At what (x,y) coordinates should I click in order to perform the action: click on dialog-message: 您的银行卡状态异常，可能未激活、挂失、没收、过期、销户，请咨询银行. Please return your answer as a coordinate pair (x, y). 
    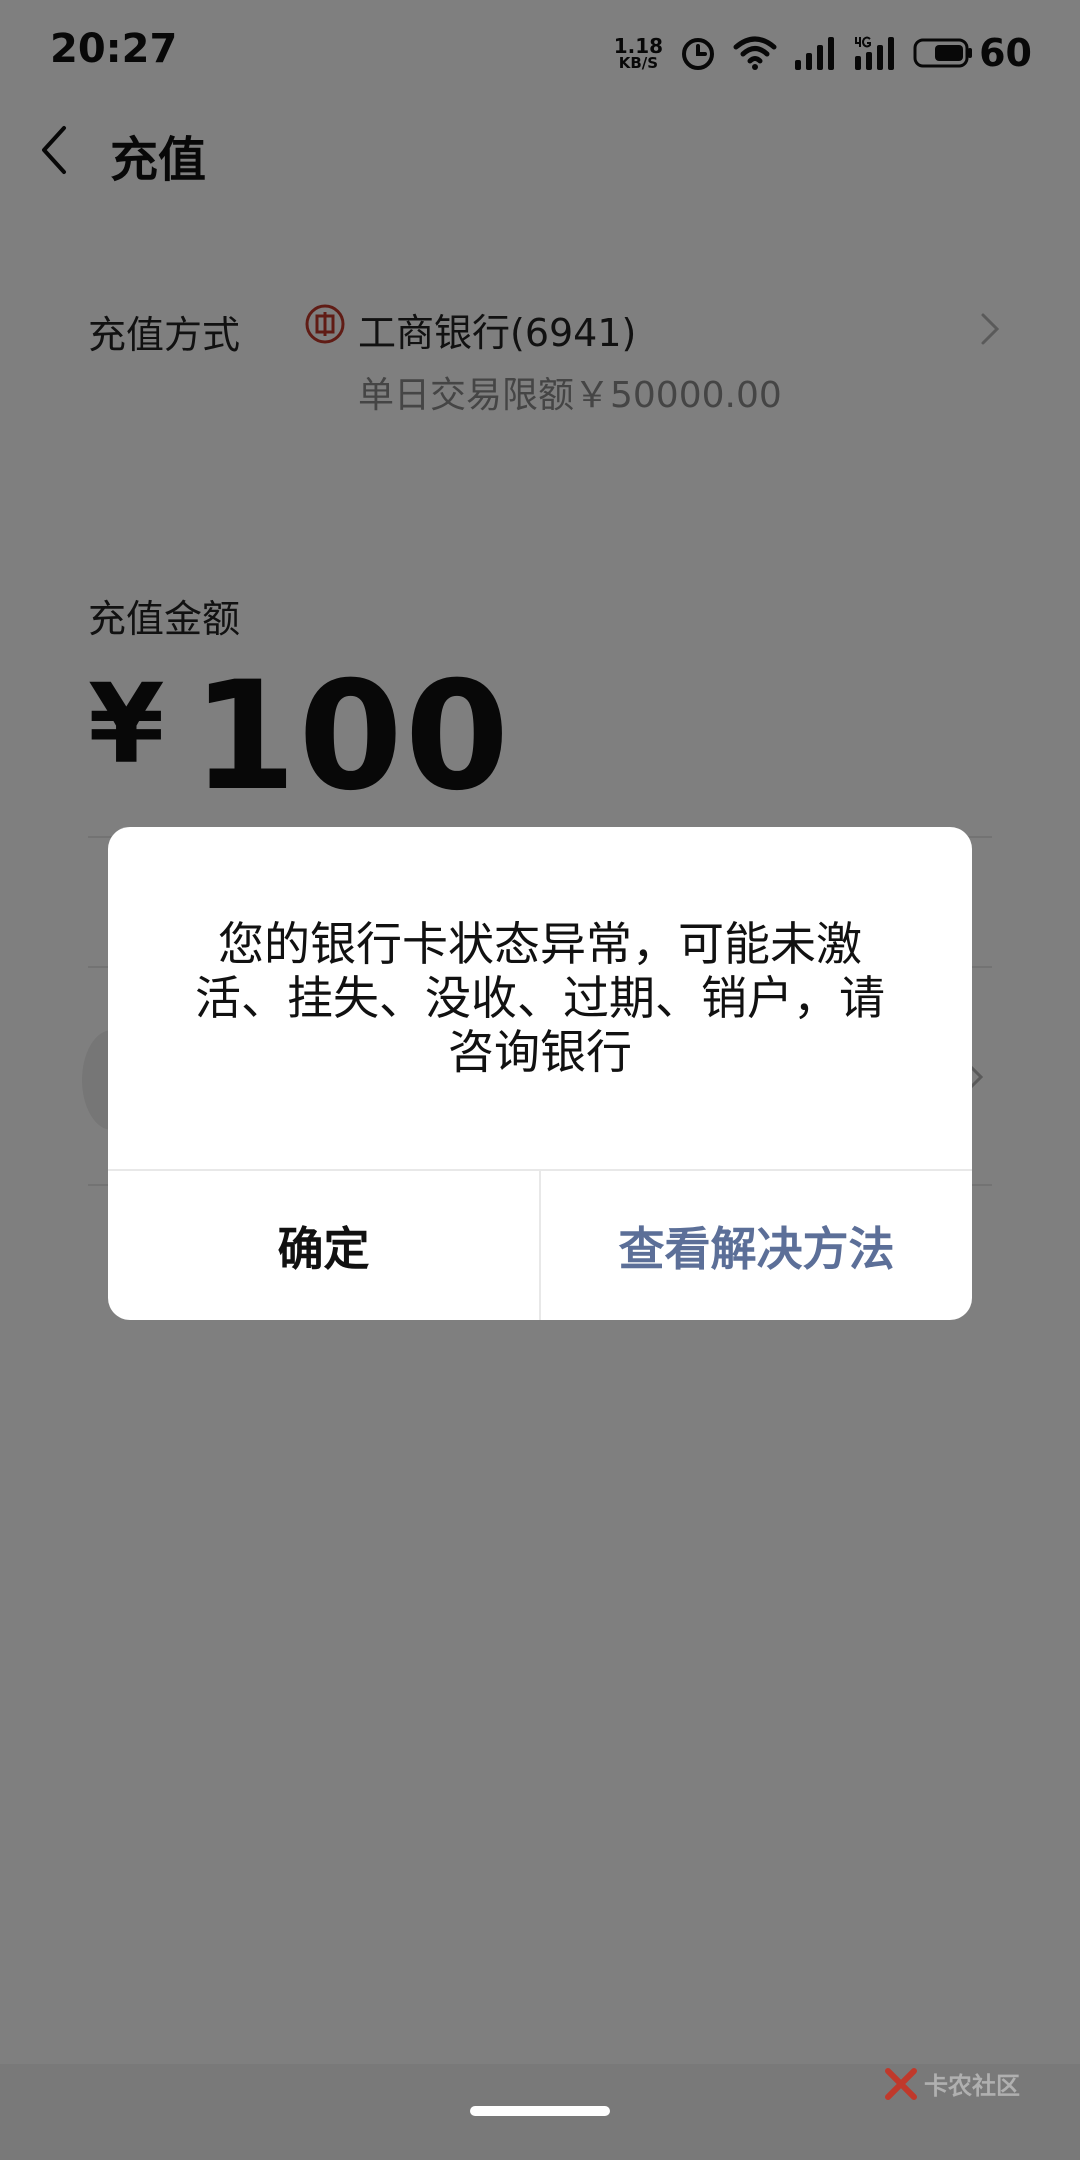
    Looking at the image, I should click on (540, 998).